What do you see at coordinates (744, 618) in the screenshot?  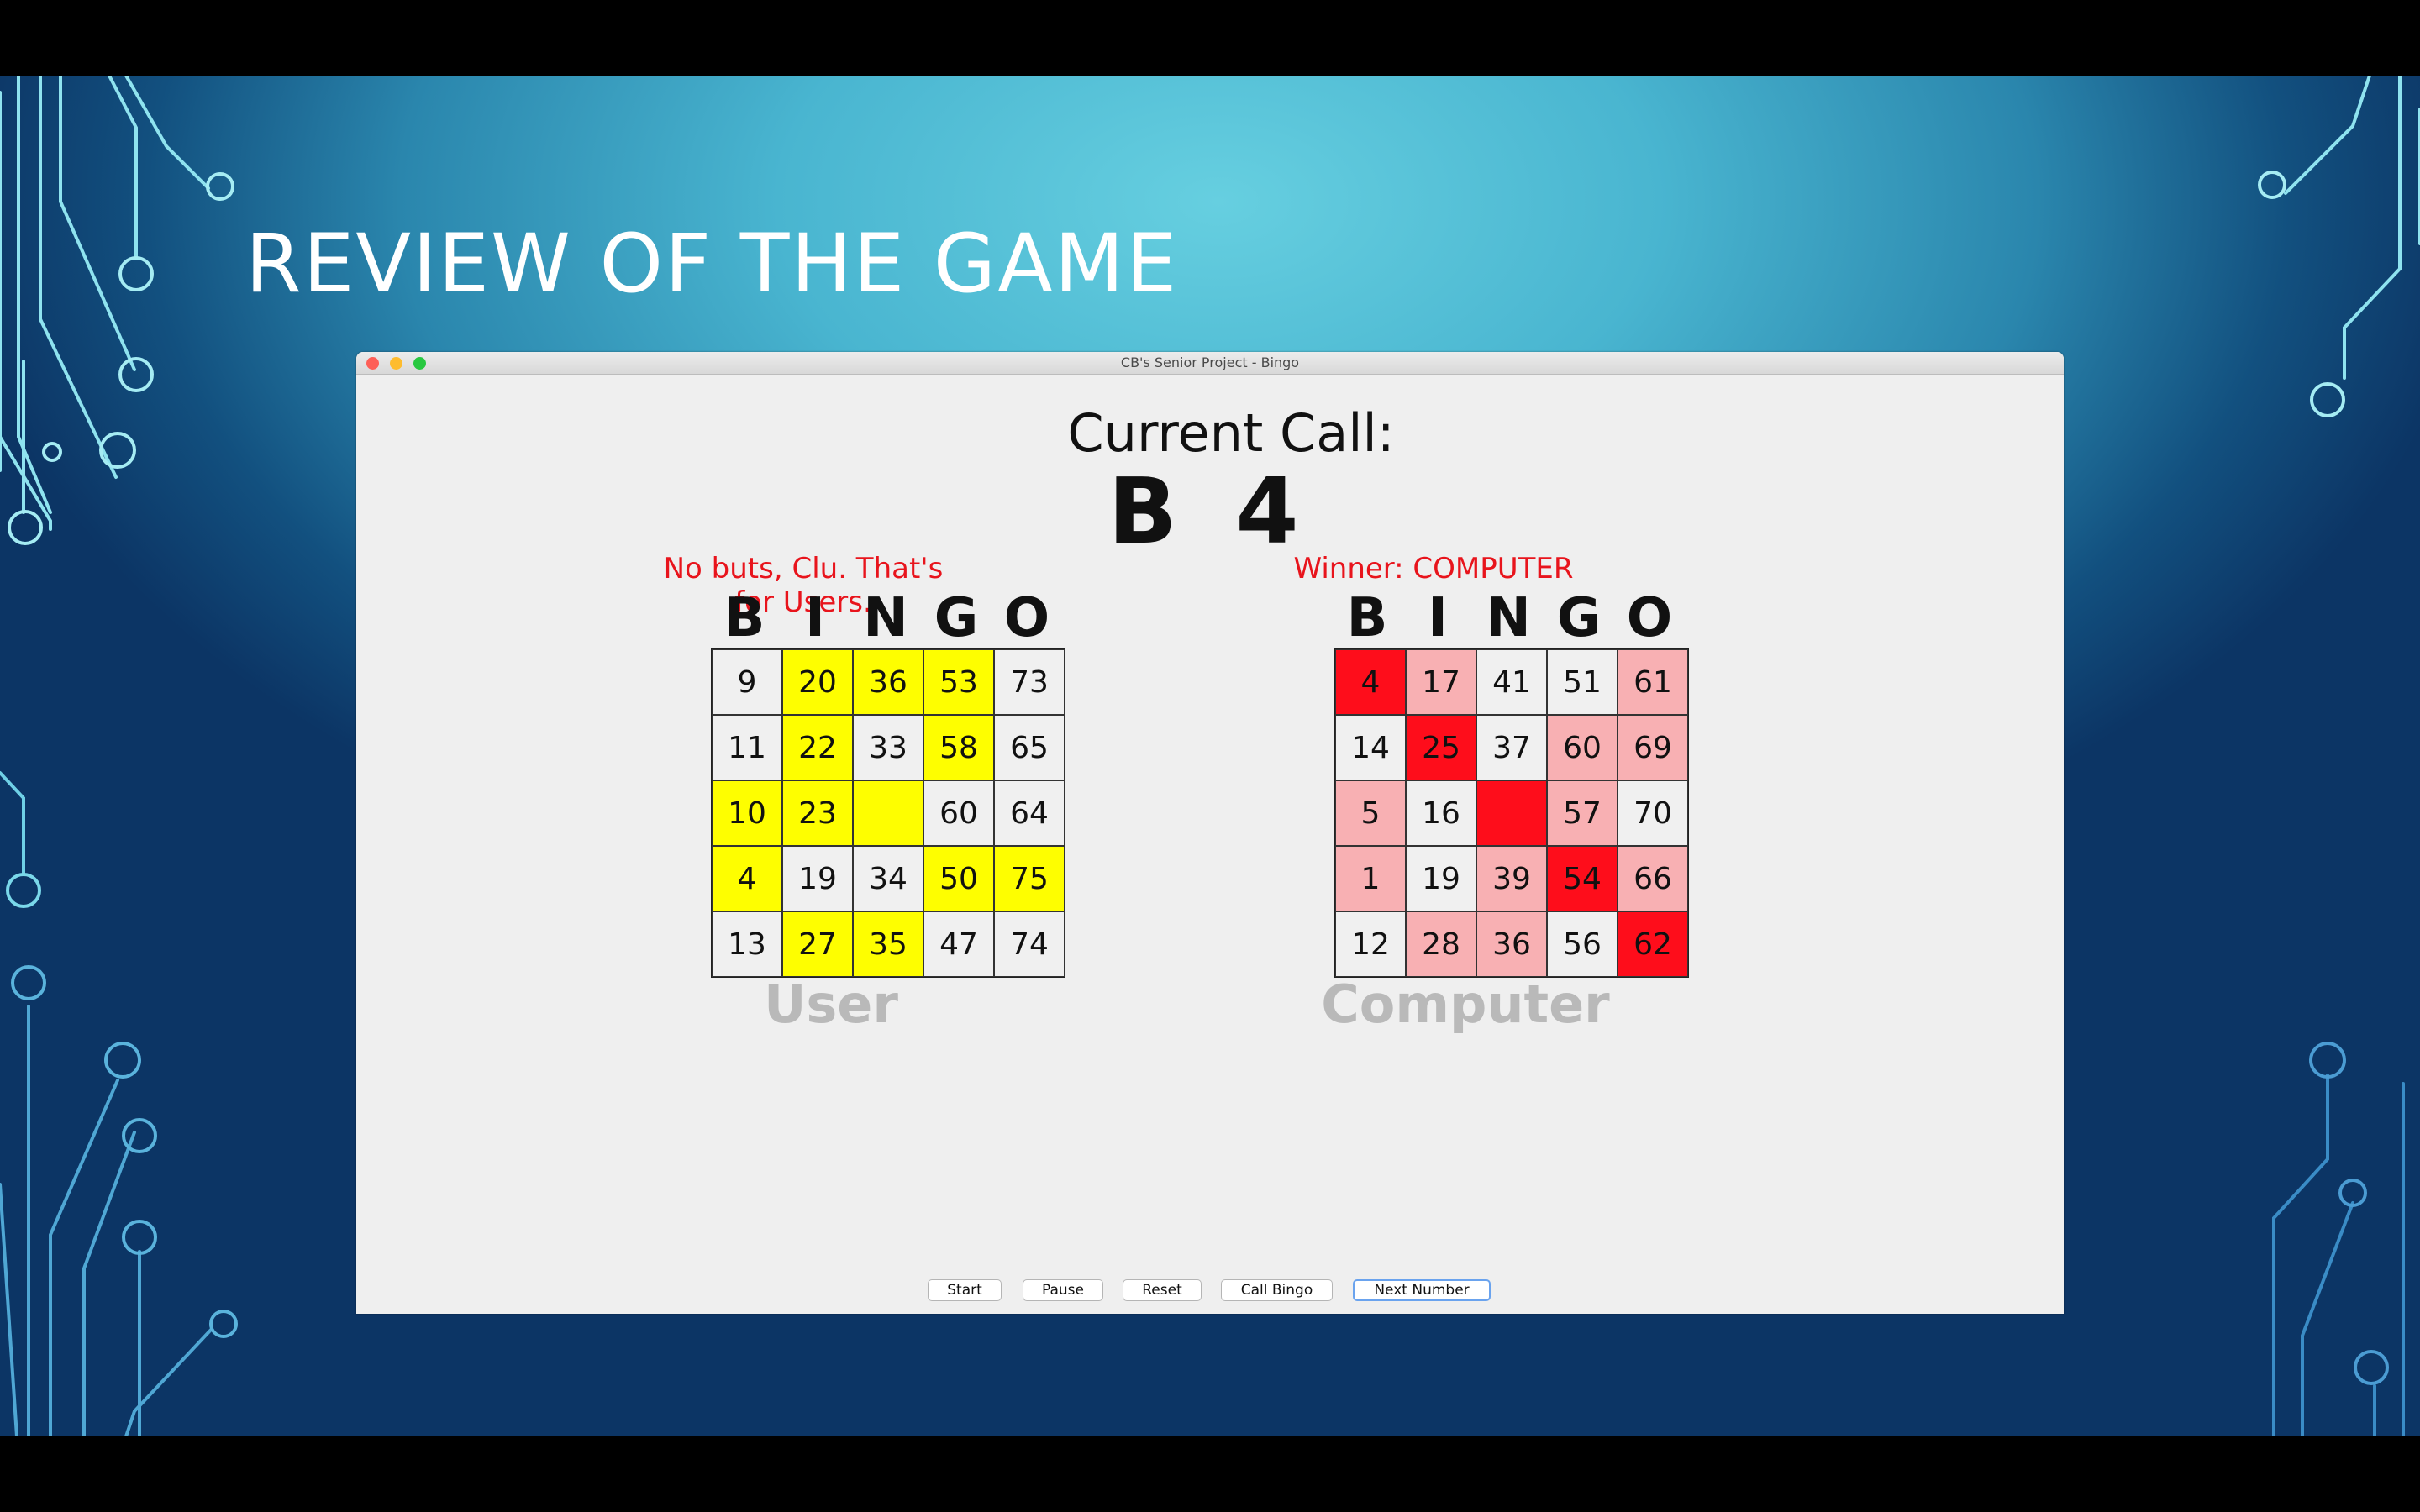 I see `user-header-b: B` at bounding box center [744, 618].